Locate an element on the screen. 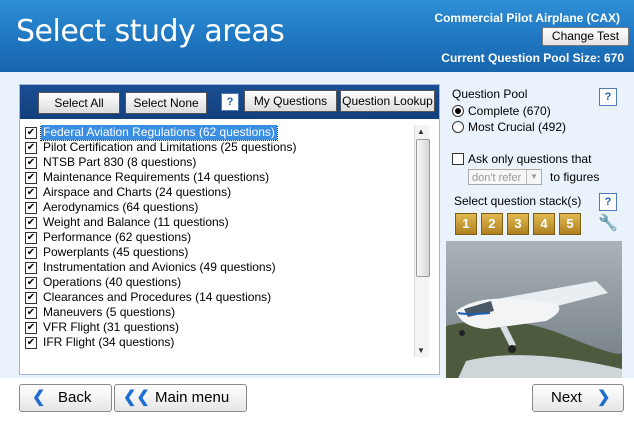 The height and width of the screenshot is (427, 634). study-area-item: ✔ Performance (62 questions) is located at coordinates (219, 237).